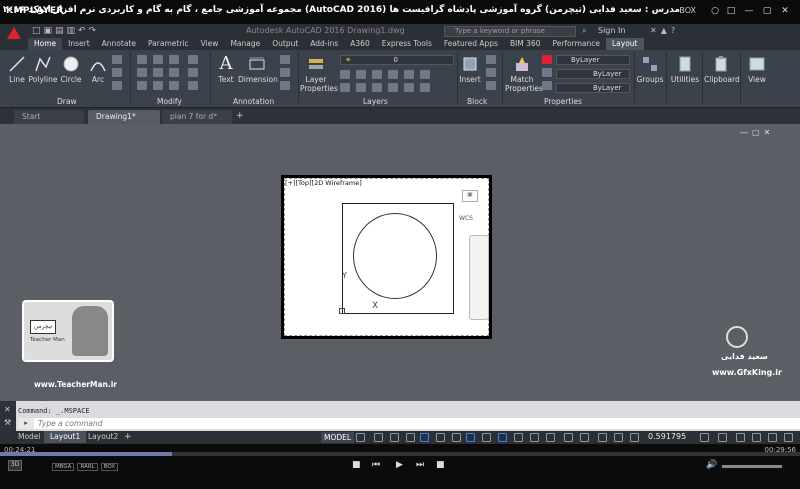 The image size is (800, 489). I want to click on circle-button: Circle, so click(71, 69).